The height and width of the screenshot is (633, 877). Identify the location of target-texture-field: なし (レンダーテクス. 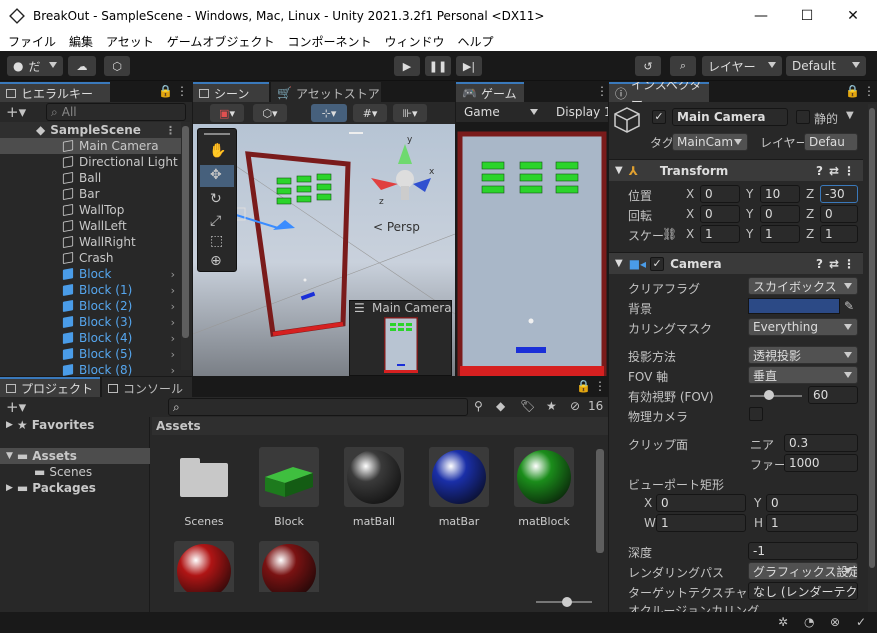
(803, 591).